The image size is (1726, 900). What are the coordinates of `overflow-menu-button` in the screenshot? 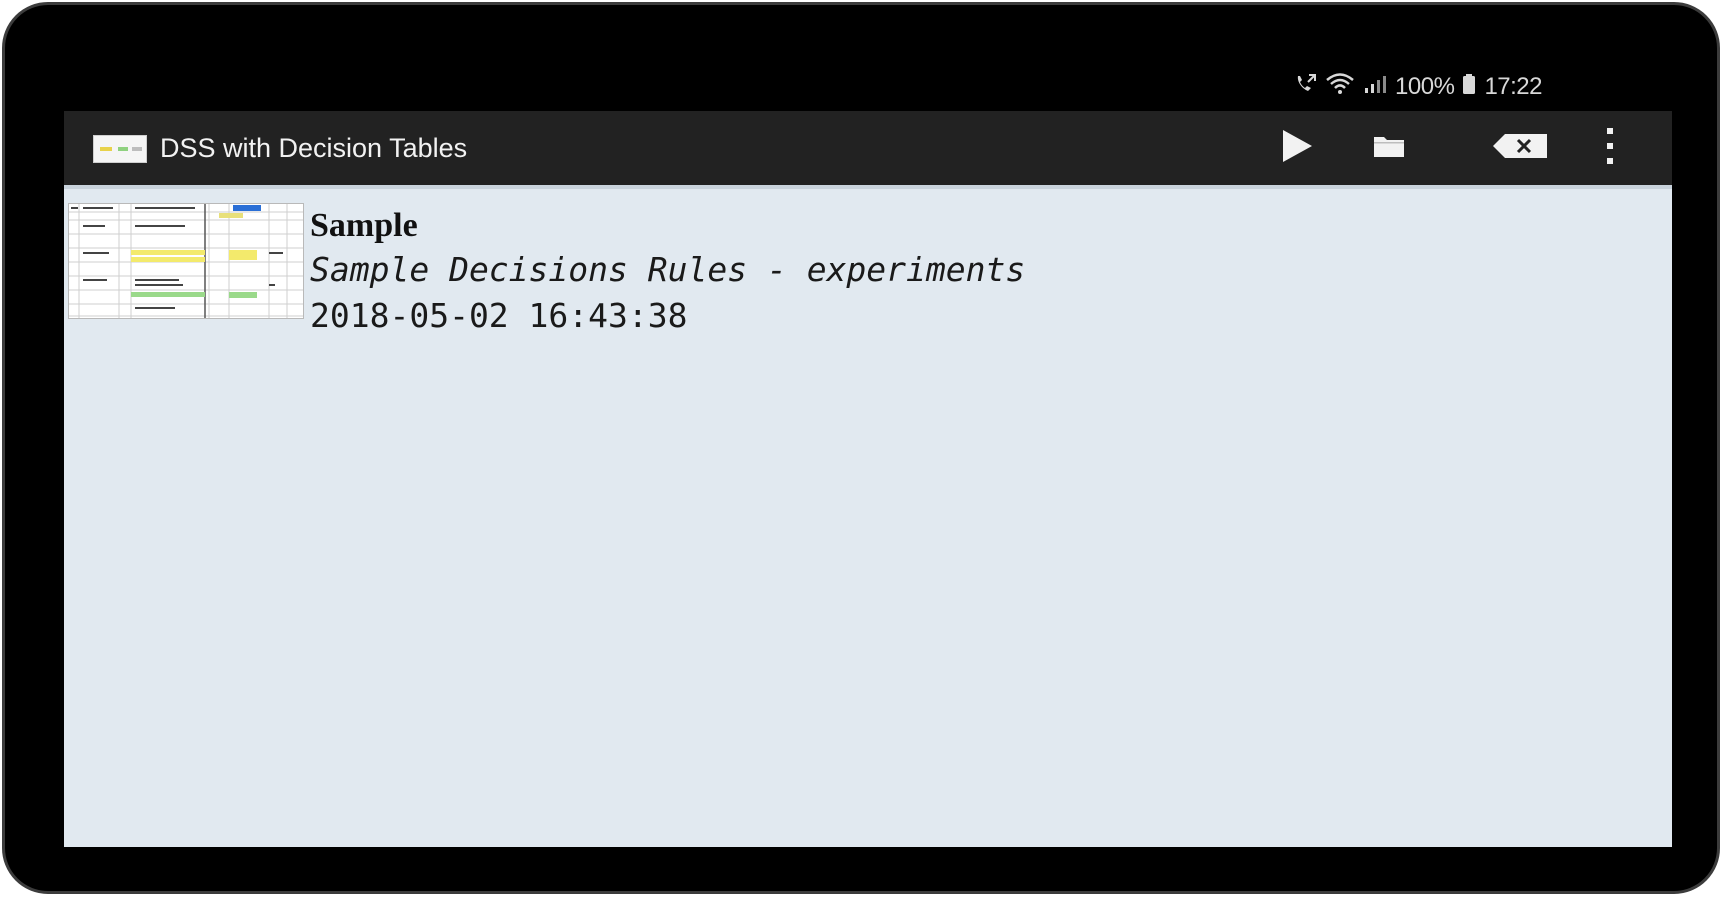 It's located at (1610, 148).